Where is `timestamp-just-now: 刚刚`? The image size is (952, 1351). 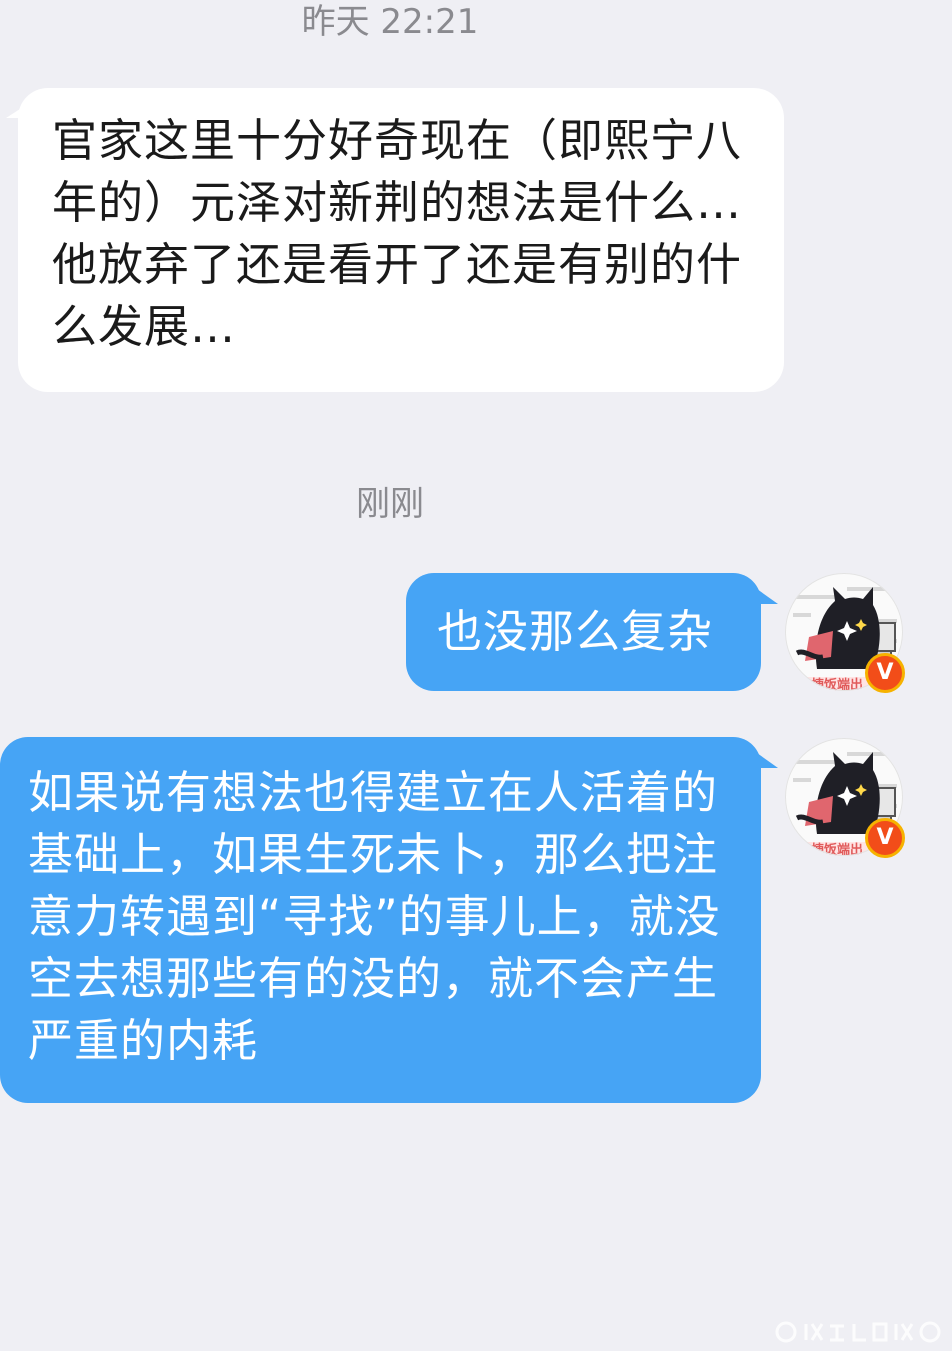
timestamp-just-now: 刚刚 is located at coordinates (390, 504).